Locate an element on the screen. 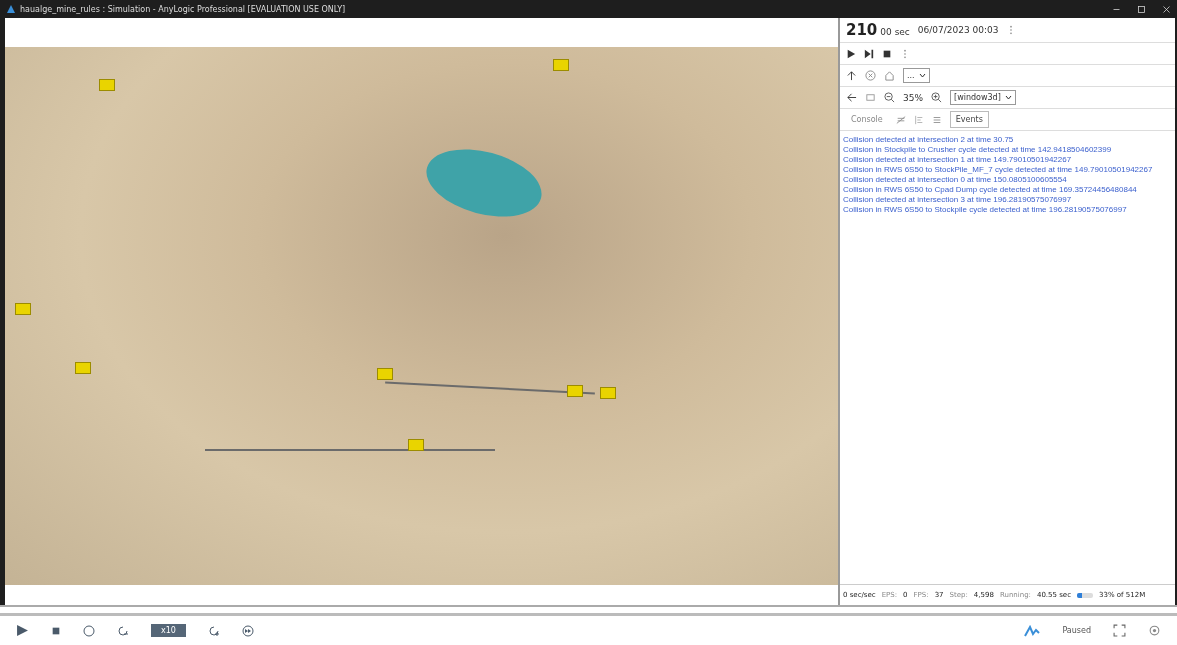  console-line: Collision in Stockpile to Crusher cycle detected at time 142.9418504602399 is located at coordinates (978, 150).